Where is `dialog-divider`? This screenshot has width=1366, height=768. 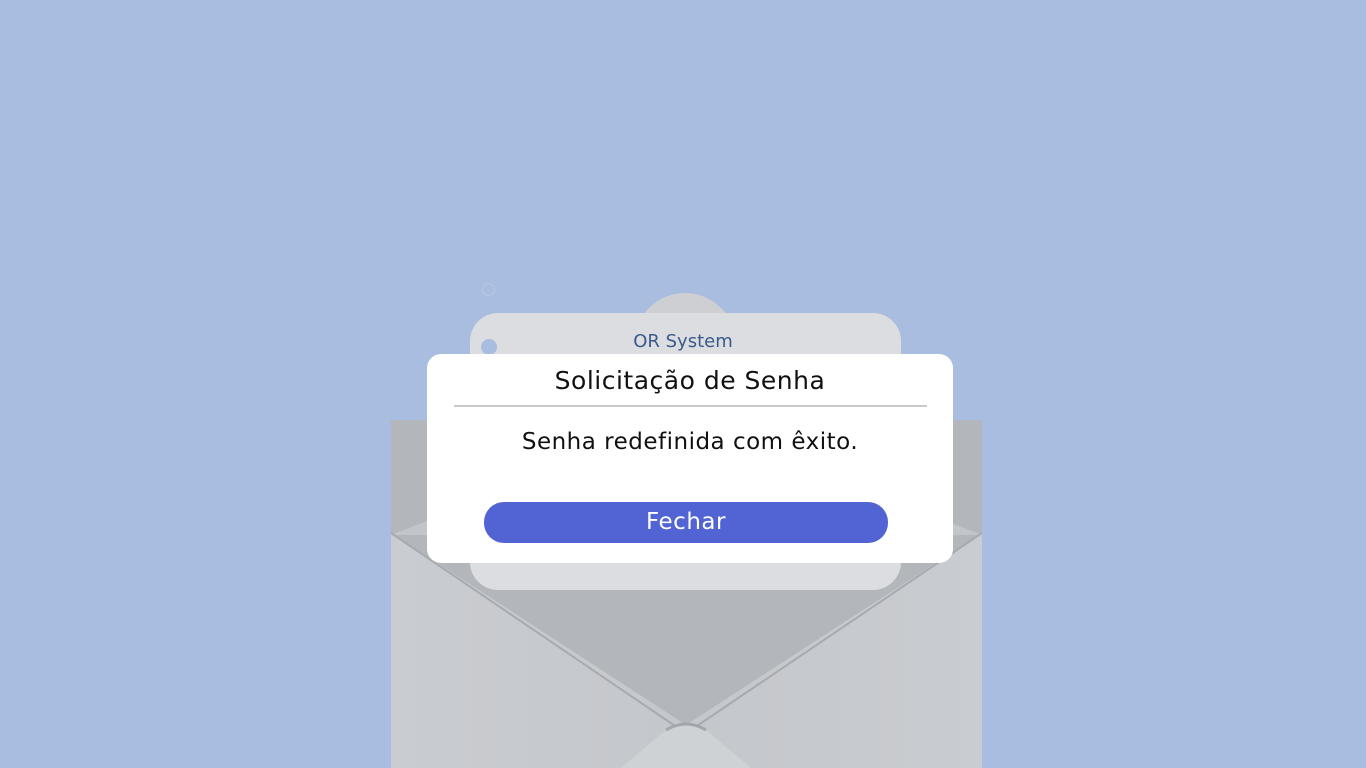 dialog-divider is located at coordinates (690, 406).